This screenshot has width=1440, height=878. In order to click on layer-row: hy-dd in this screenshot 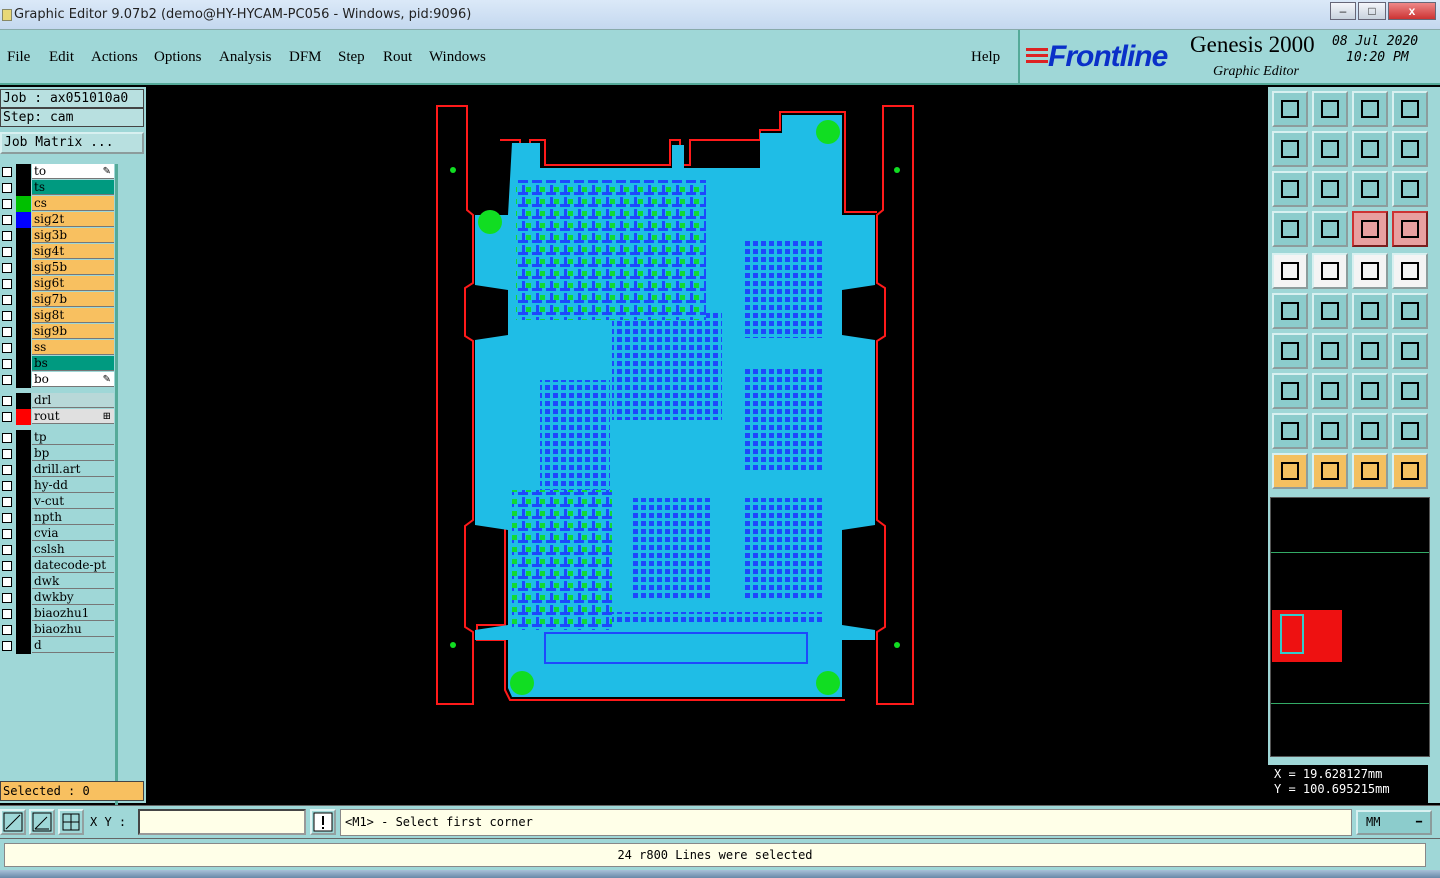, I will do `click(58, 486)`.